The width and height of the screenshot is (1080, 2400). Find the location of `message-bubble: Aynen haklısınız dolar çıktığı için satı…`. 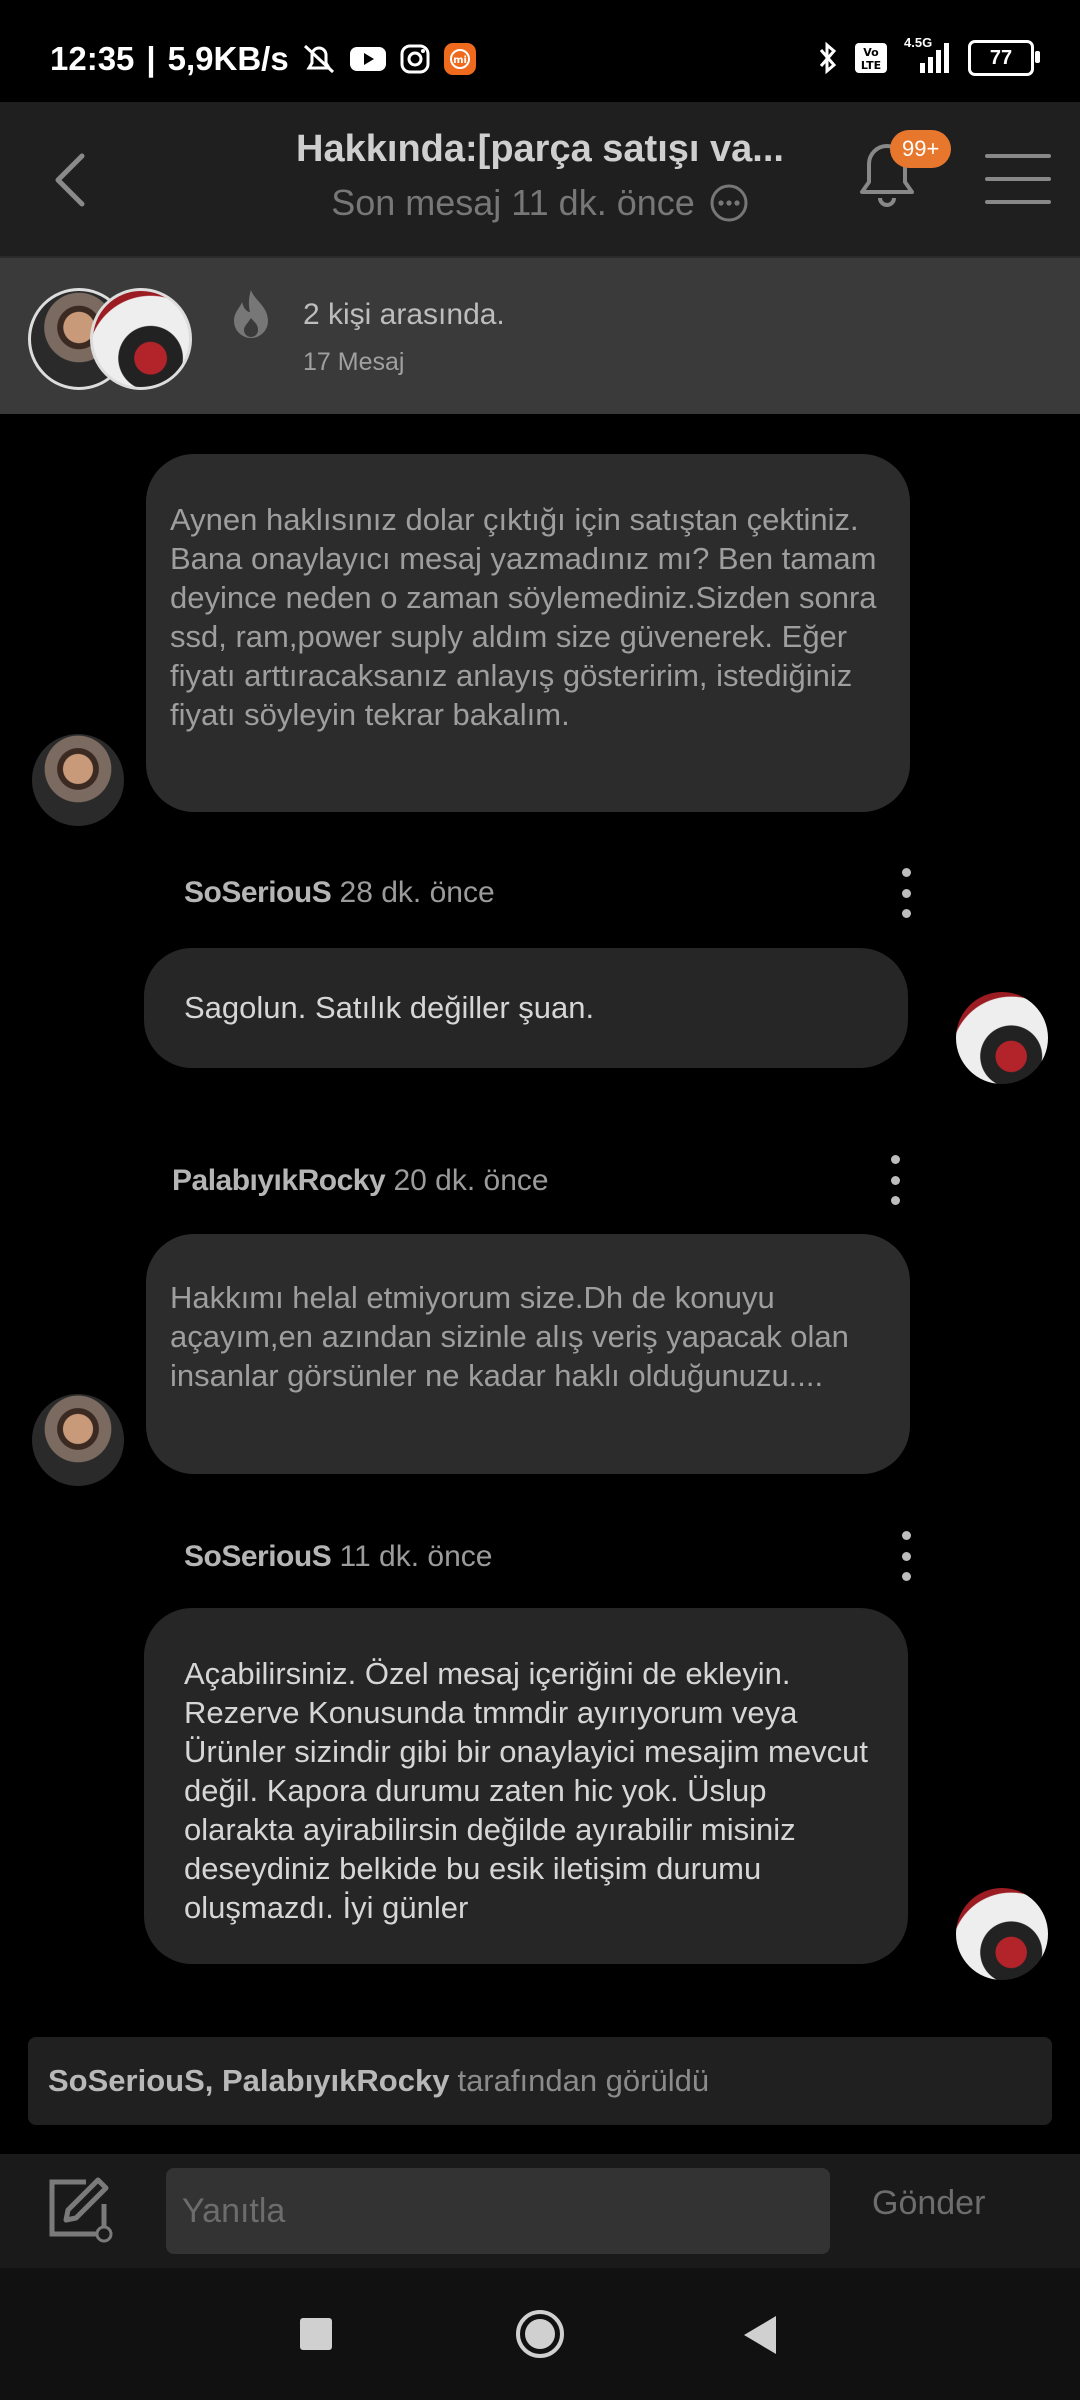

message-bubble: Aynen haklısınız dolar çıktığı için satı… is located at coordinates (528, 633).